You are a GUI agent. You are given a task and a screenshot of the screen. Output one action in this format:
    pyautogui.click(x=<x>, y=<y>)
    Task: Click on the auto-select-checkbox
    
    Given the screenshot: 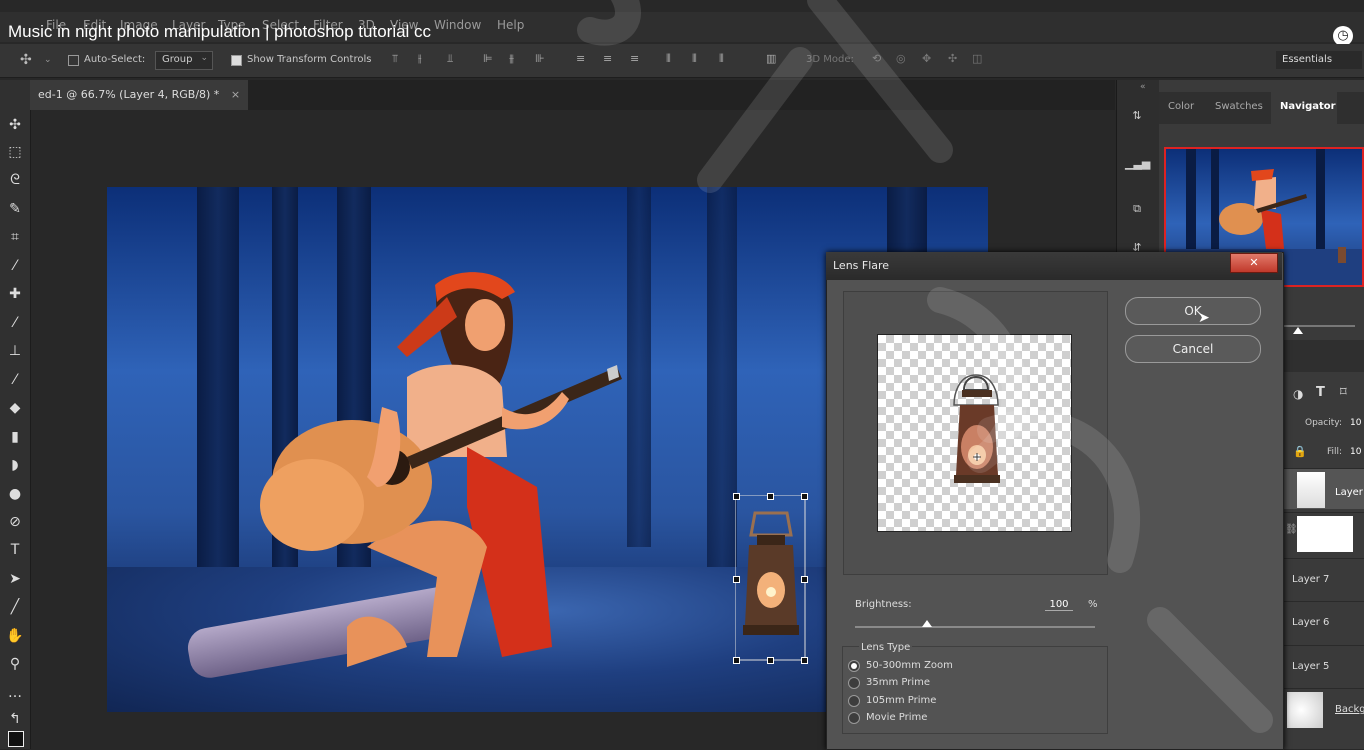 What is the action you would take?
    pyautogui.click(x=73, y=60)
    